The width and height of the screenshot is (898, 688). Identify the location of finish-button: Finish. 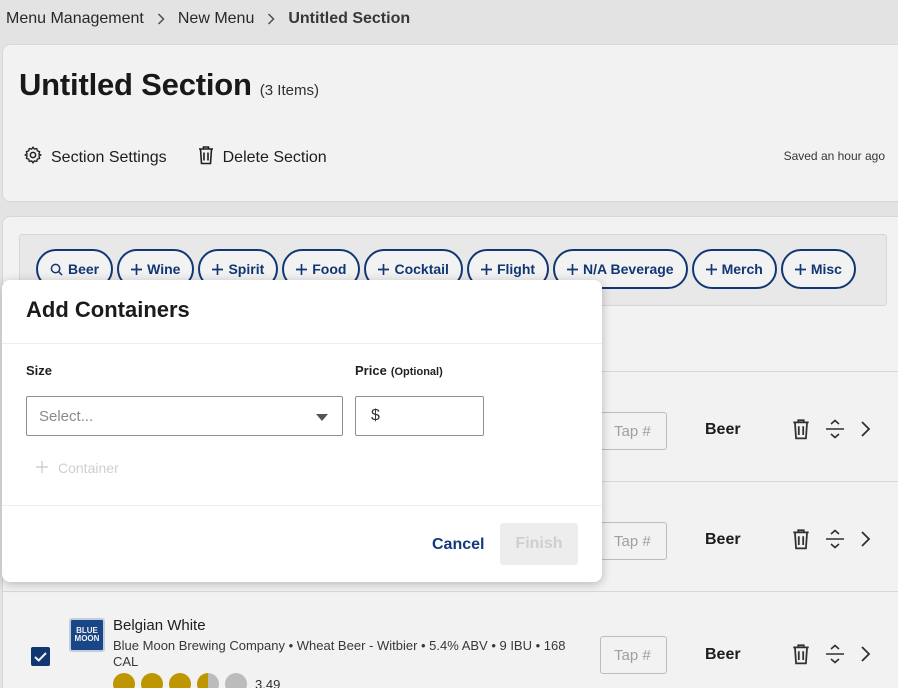
(539, 544).